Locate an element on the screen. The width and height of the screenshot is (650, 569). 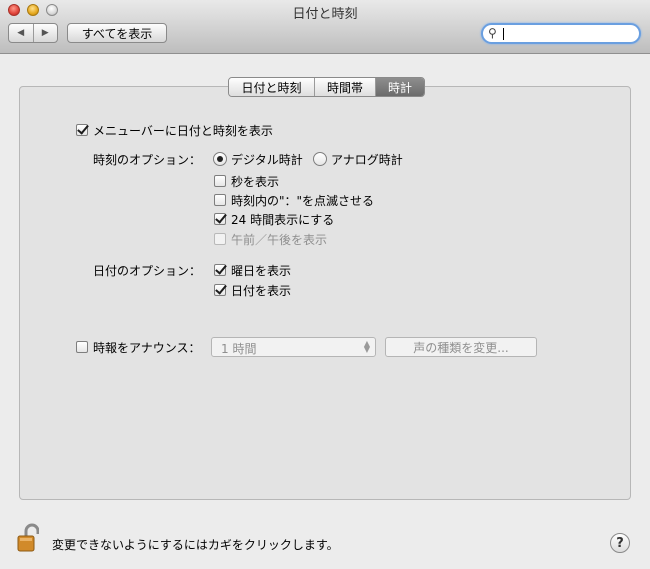
tab-date-time: 日付と時刻 is located at coordinates (271, 87).